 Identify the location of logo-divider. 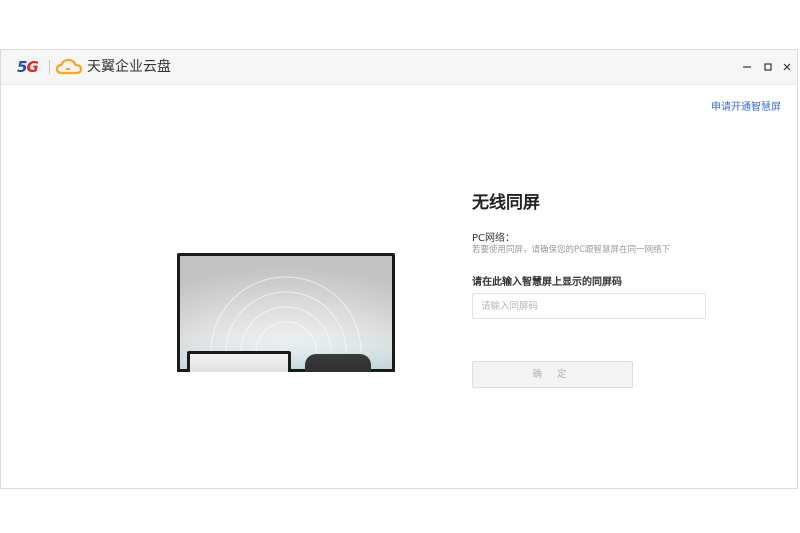
(49, 67).